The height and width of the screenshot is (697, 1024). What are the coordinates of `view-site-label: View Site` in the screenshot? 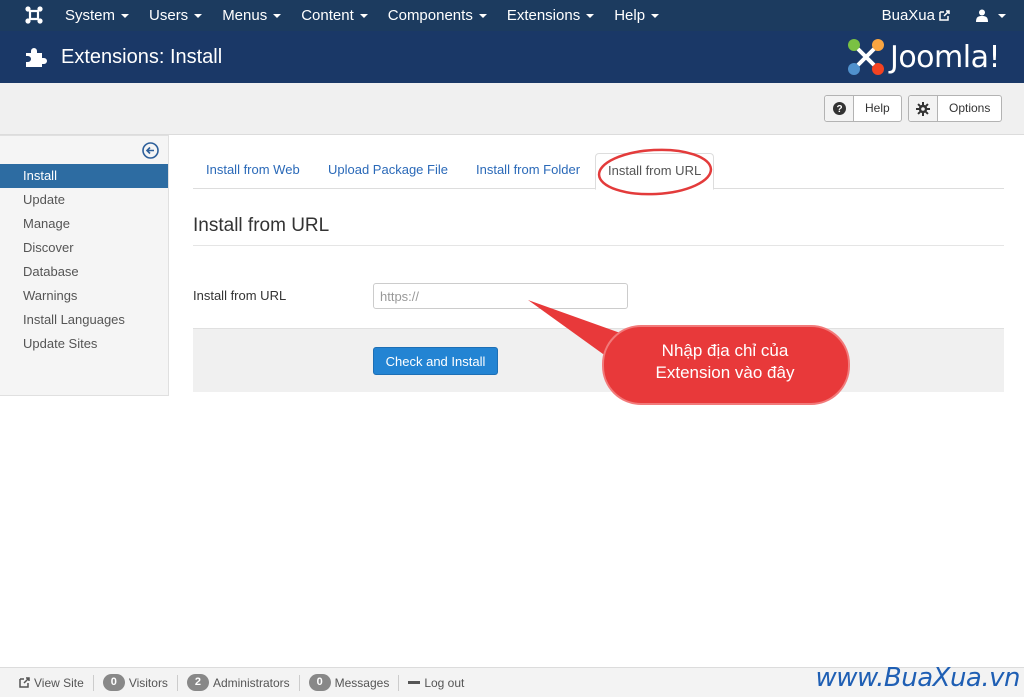 It's located at (59, 682).